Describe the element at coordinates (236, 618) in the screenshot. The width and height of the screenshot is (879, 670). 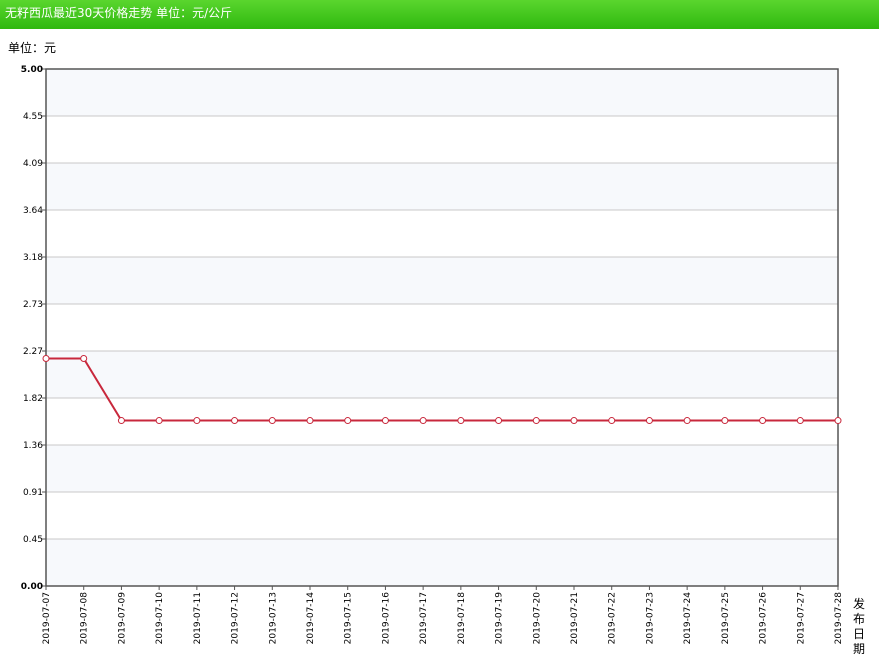
I see `x-tick-label: 2019-07-12` at that location.